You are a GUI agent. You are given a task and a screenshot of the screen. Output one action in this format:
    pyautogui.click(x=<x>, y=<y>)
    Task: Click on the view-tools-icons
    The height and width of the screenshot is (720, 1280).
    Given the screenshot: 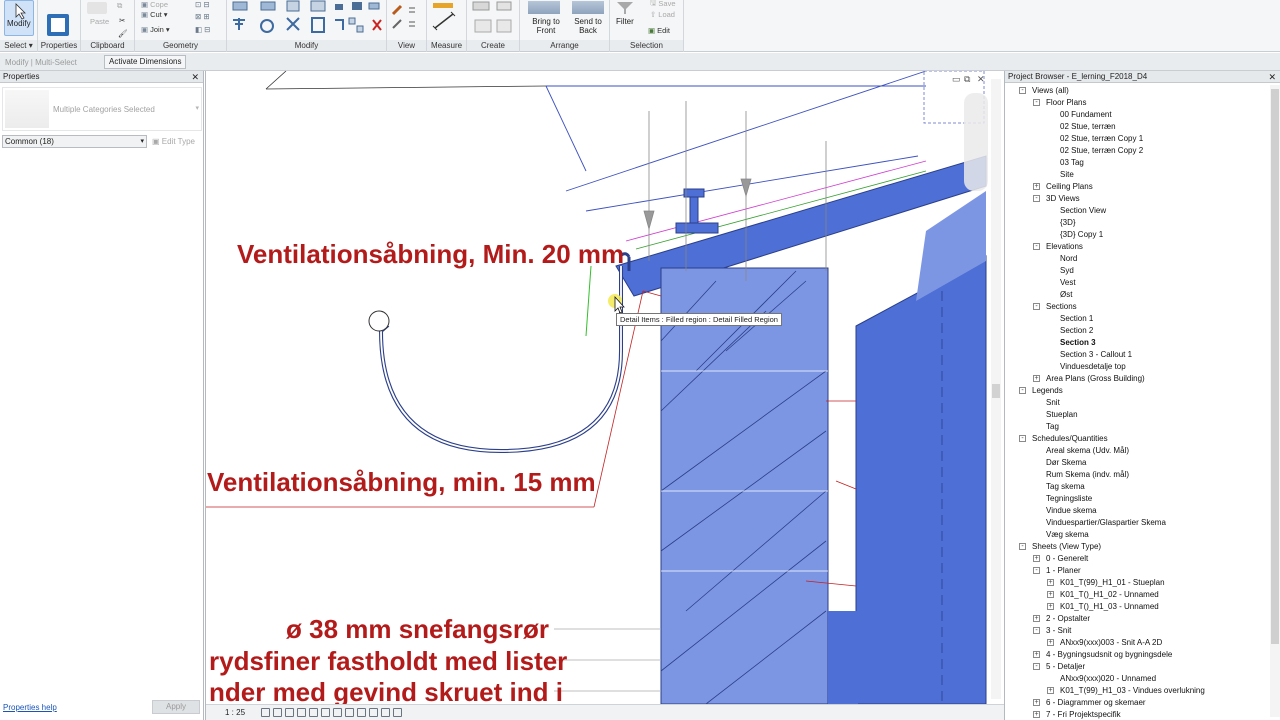 What is the action you would take?
    pyautogui.click(x=407, y=20)
    